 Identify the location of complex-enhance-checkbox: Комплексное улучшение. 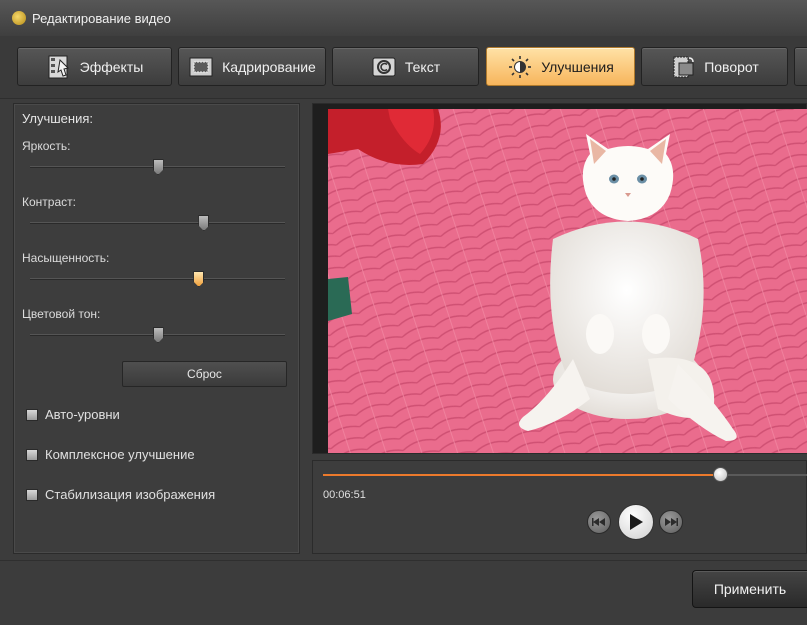
(110, 454).